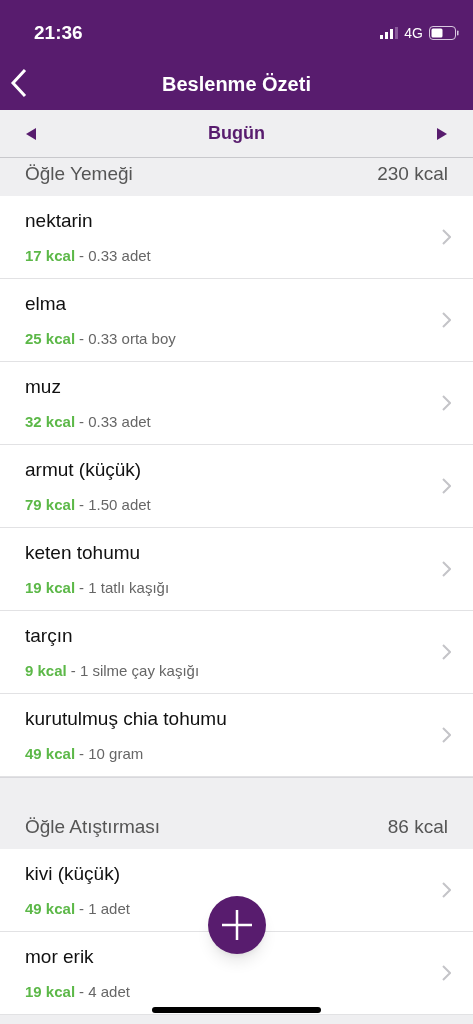  What do you see at coordinates (93, 826) in the screenshot?
I see `meal-title: Öğle Atıştırması` at bounding box center [93, 826].